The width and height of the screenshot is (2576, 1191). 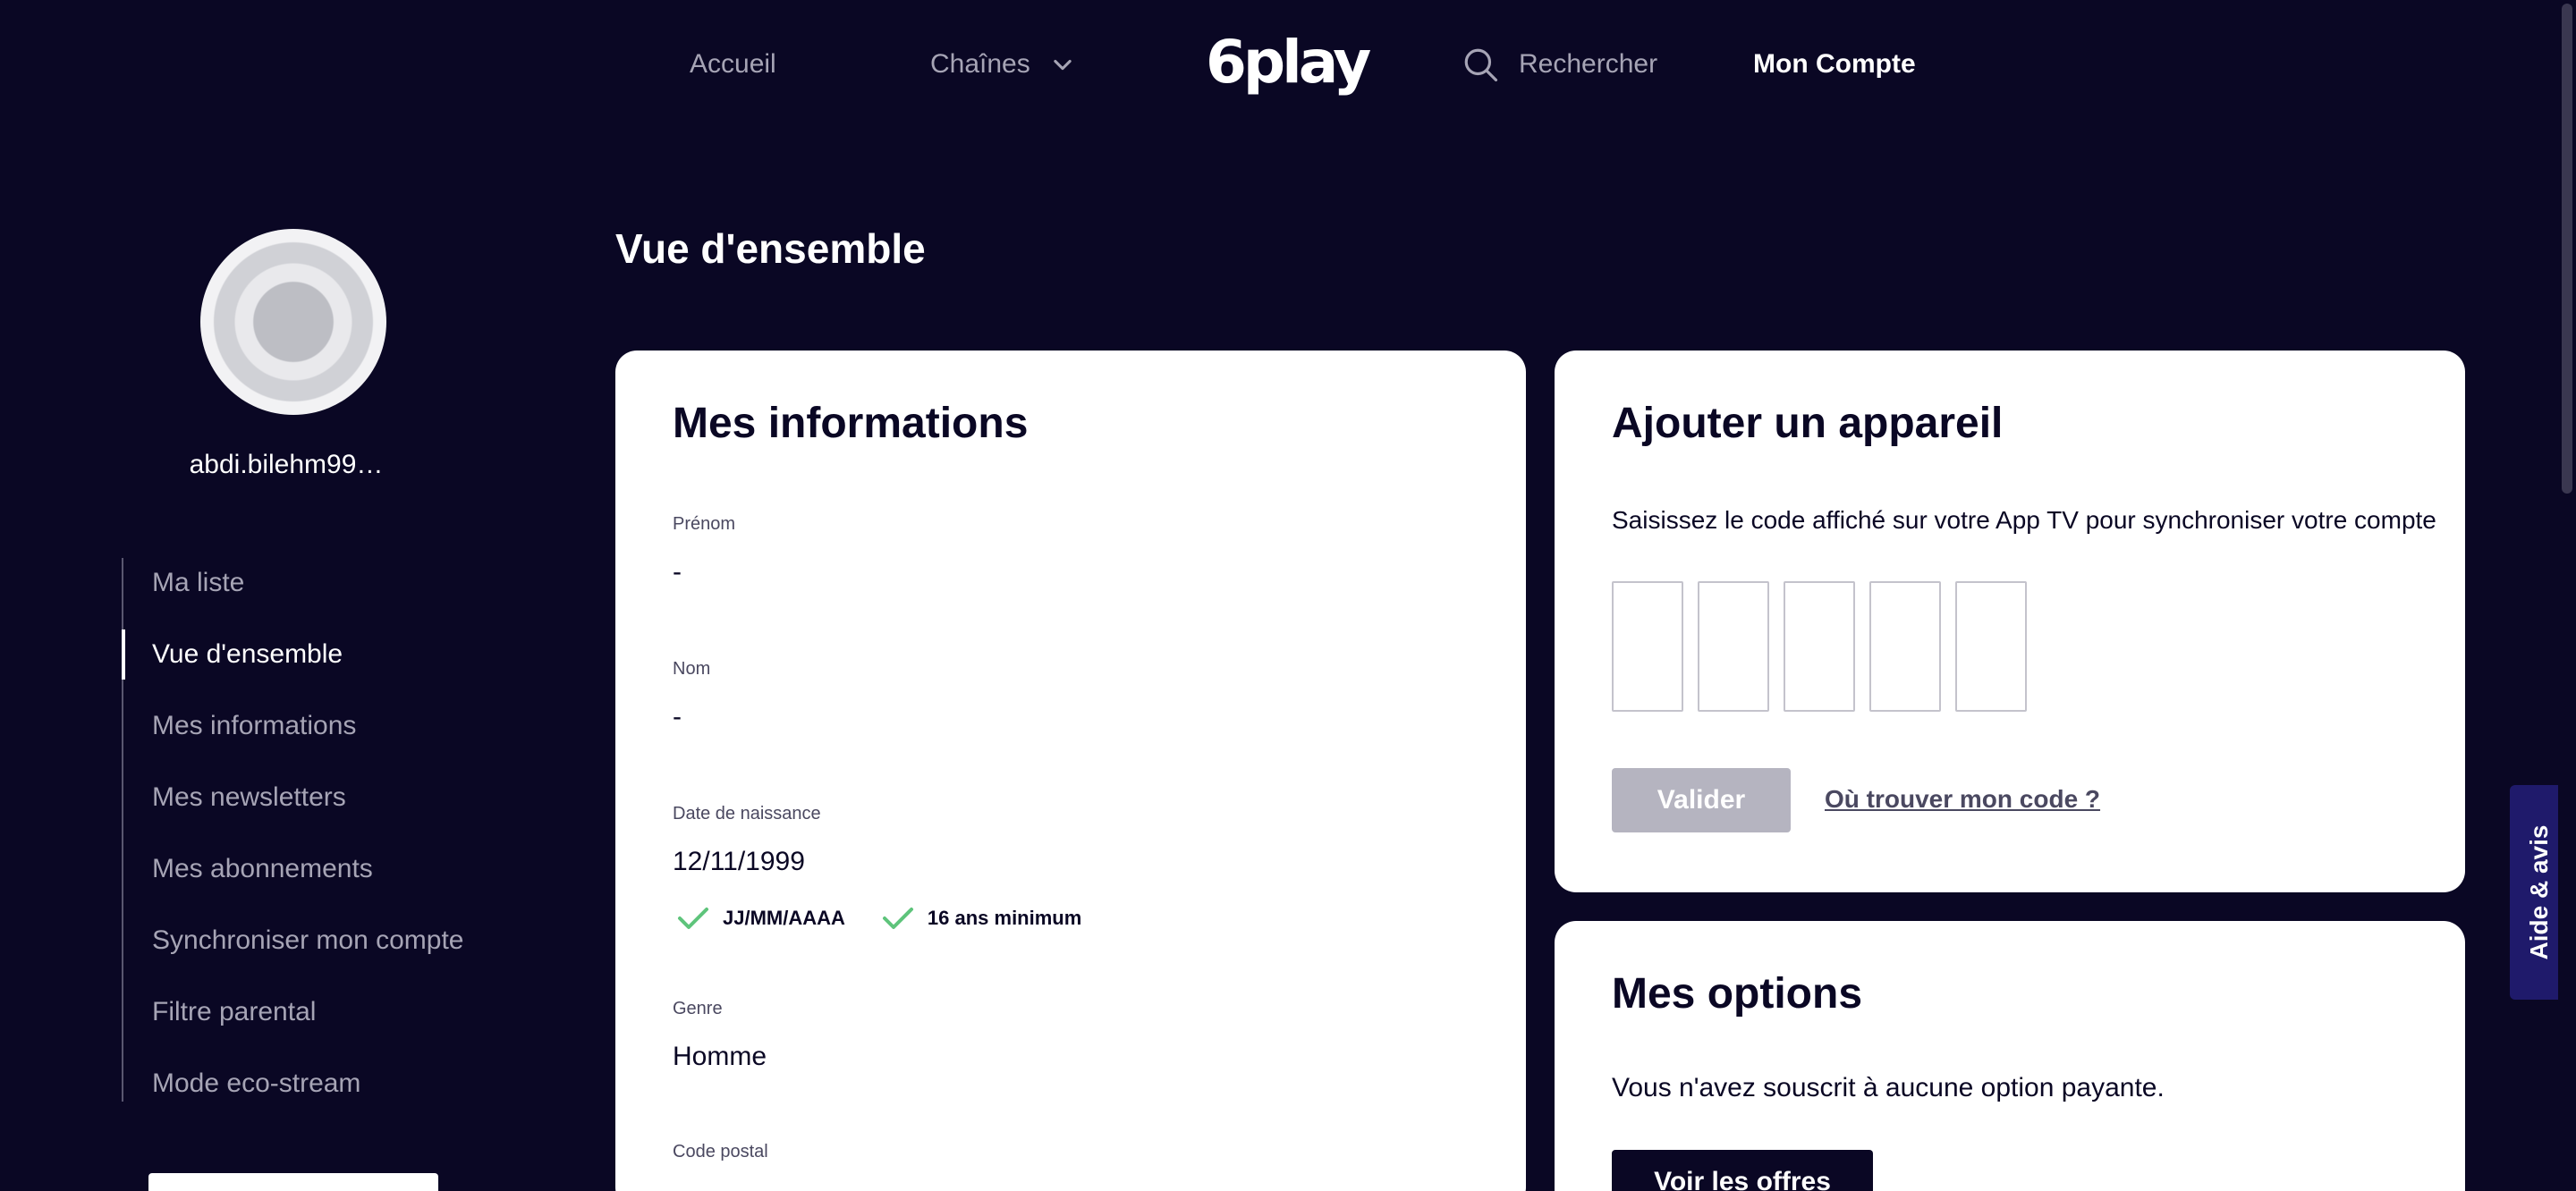 What do you see at coordinates (1588, 64) in the screenshot?
I see `search-label: Rechercher` at bounding box center [1588, 64].